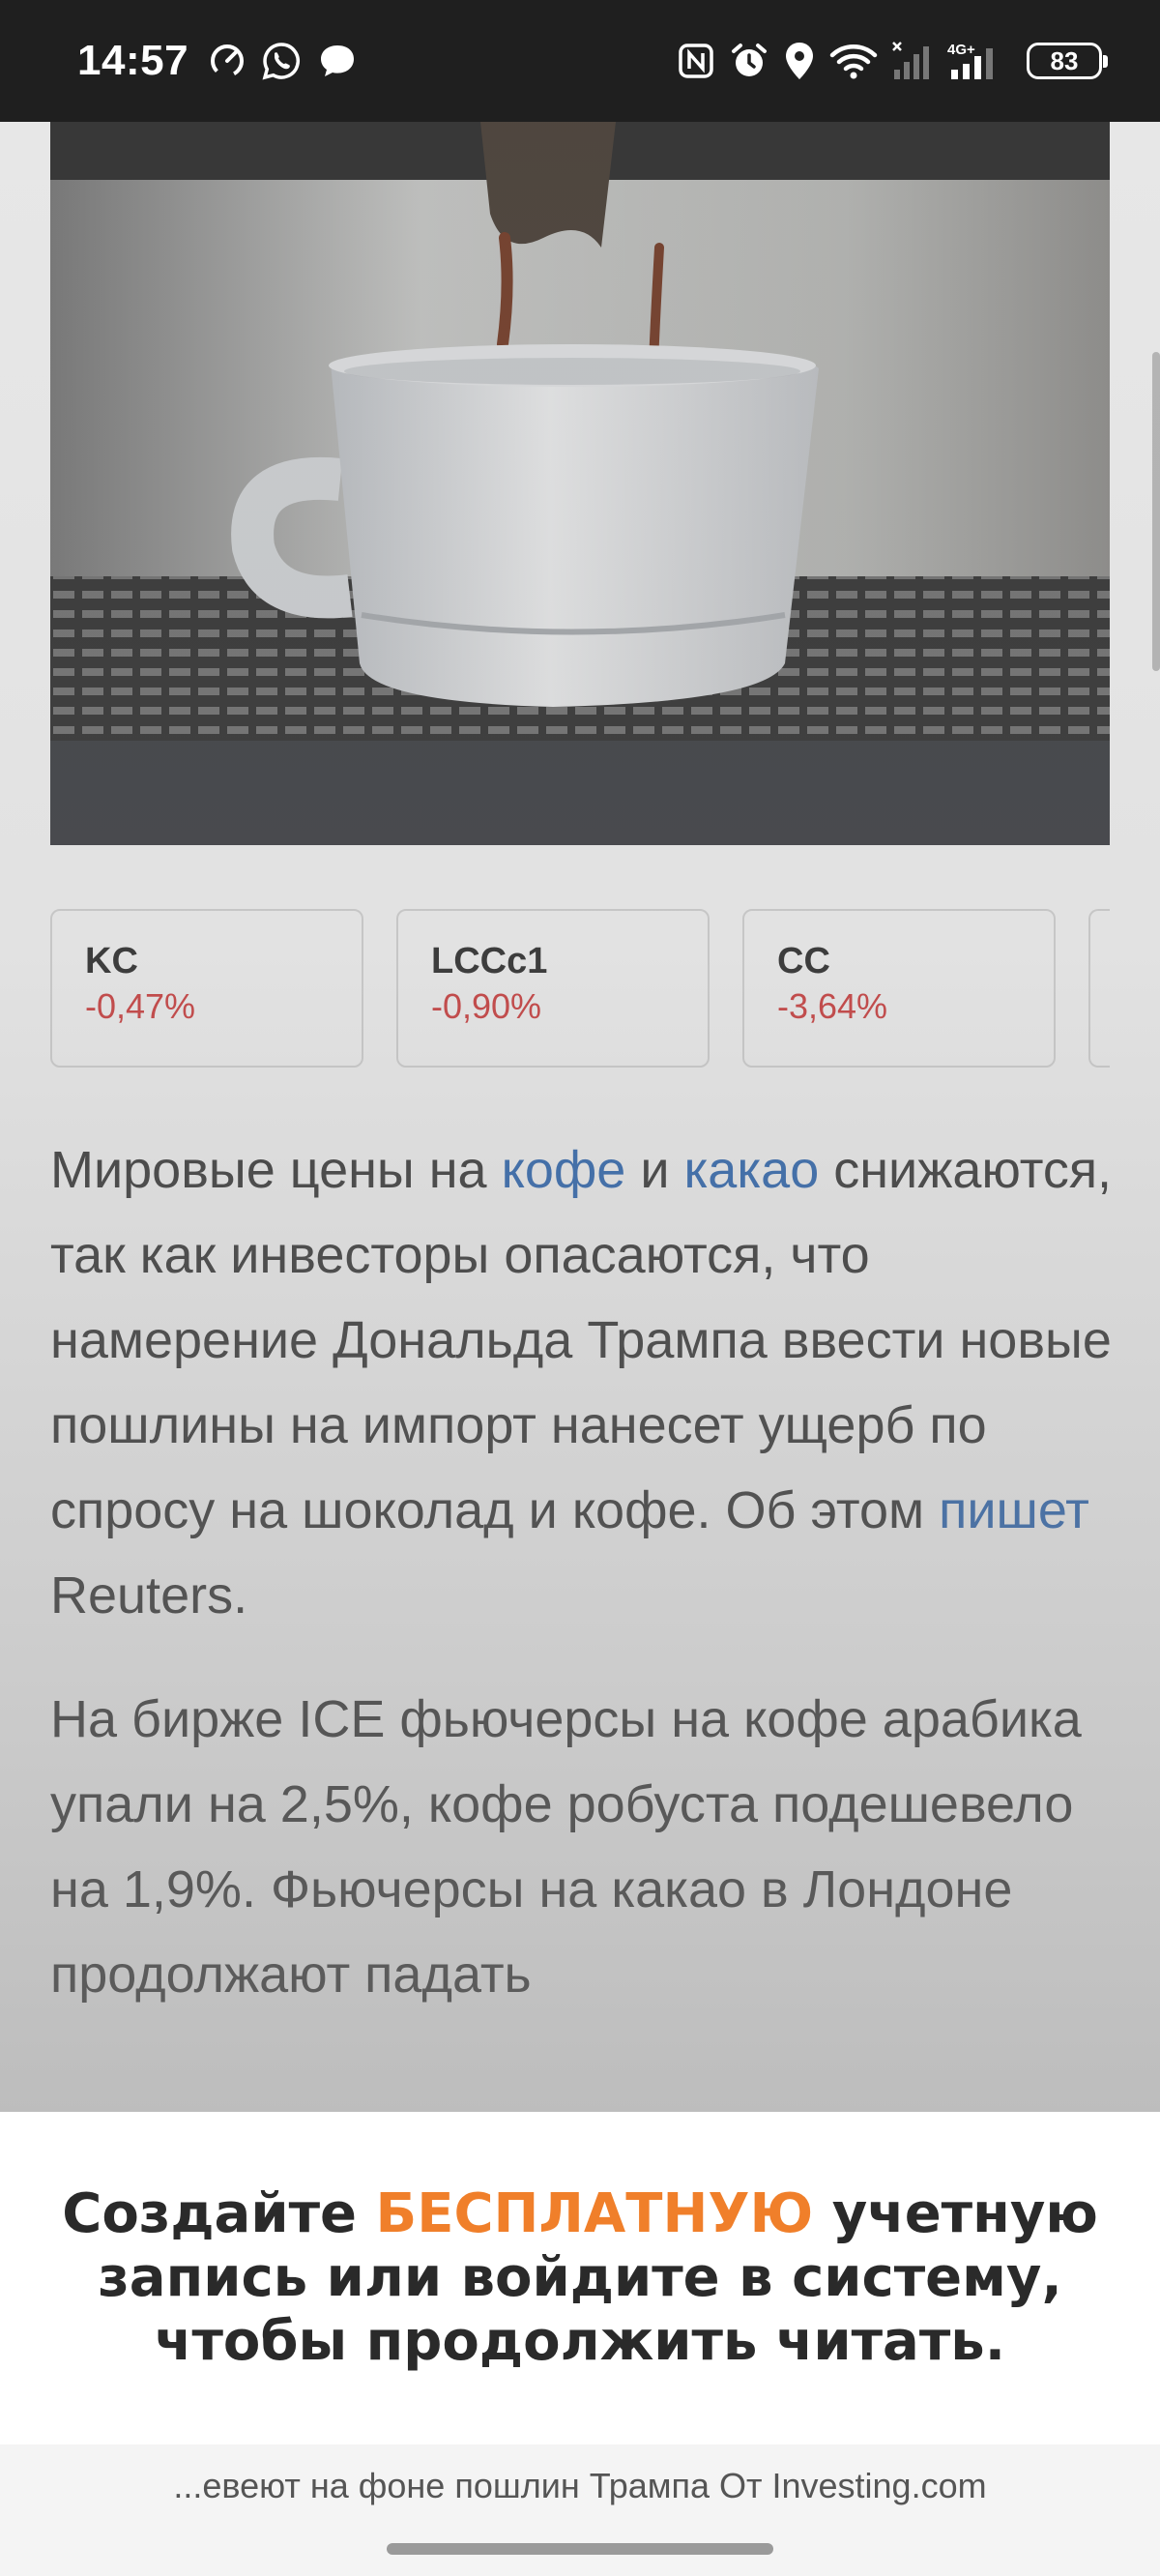 This screenshot has height=2576, width=1160. I want to click on ticker-card-partial, so click(1099, 988).